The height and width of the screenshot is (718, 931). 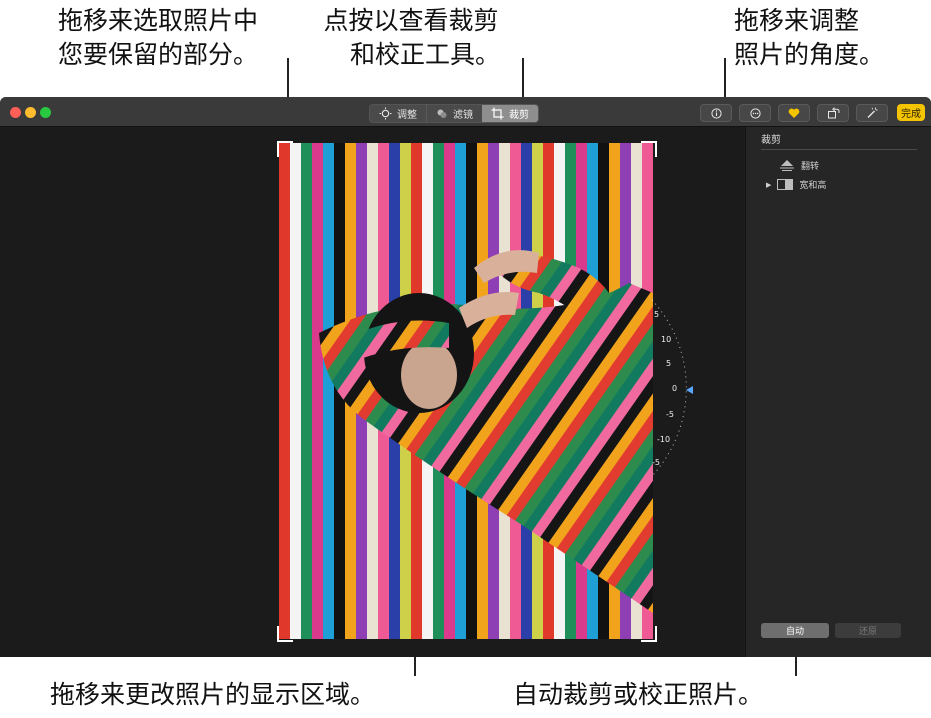 What do you see at coordinates (442, 113) in the screenshot?
I see `filter-icon` at bounding box center [442, 113].